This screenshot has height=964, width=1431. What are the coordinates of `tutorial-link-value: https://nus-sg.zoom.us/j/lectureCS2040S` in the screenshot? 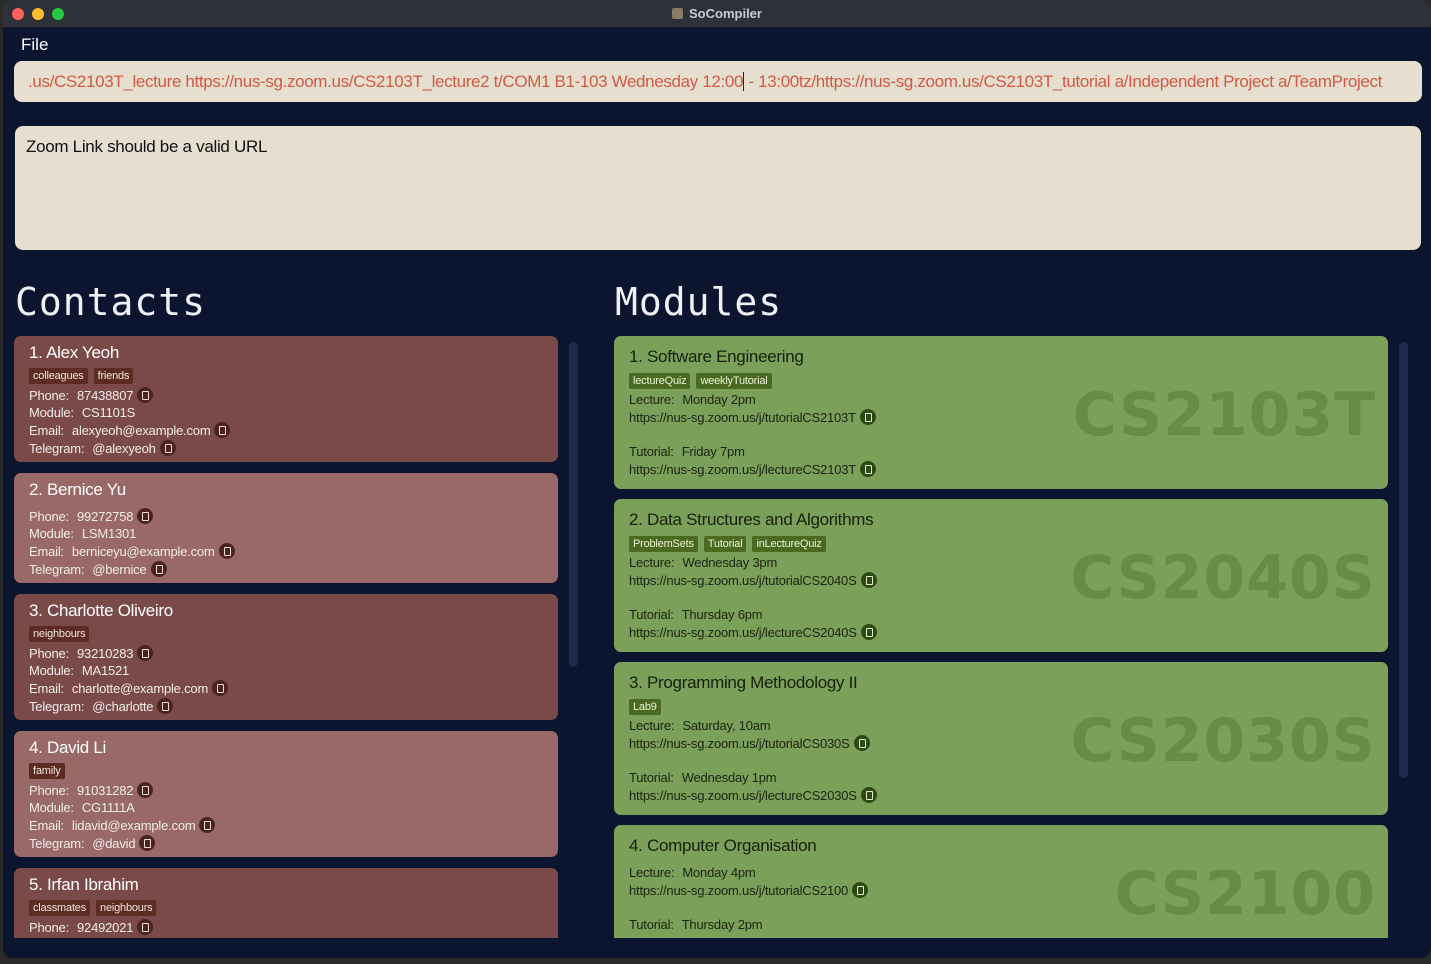 It's located at (743, 632).